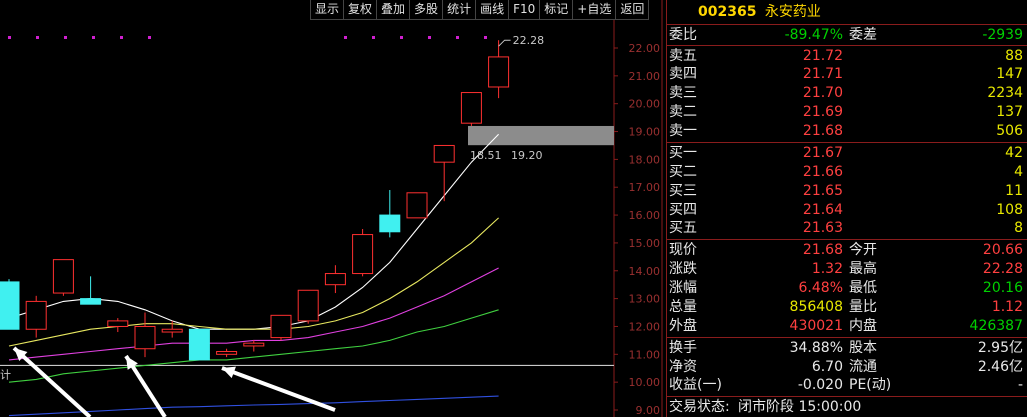  Describe the element at coordinates (683, 191) in the screenshot. I see `buy-level-label: 买三` at that location.